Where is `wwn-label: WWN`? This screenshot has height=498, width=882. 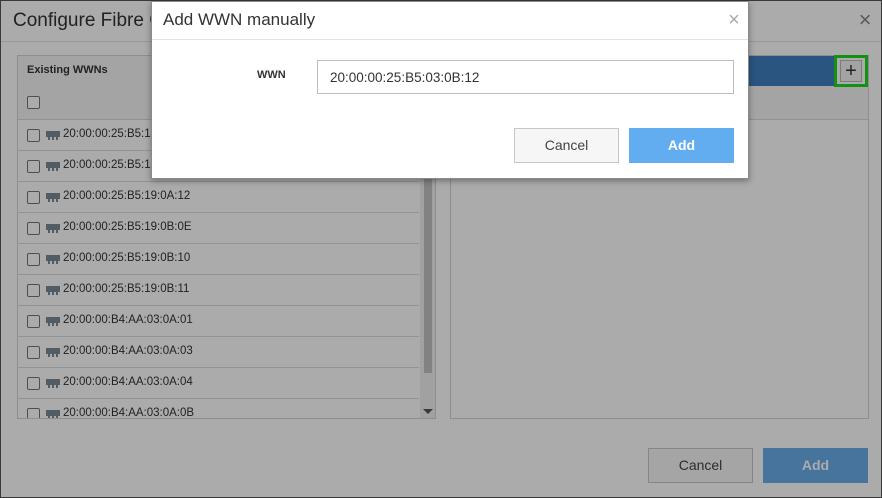 wwn-label: WWN is located at coordinates (271, 75).